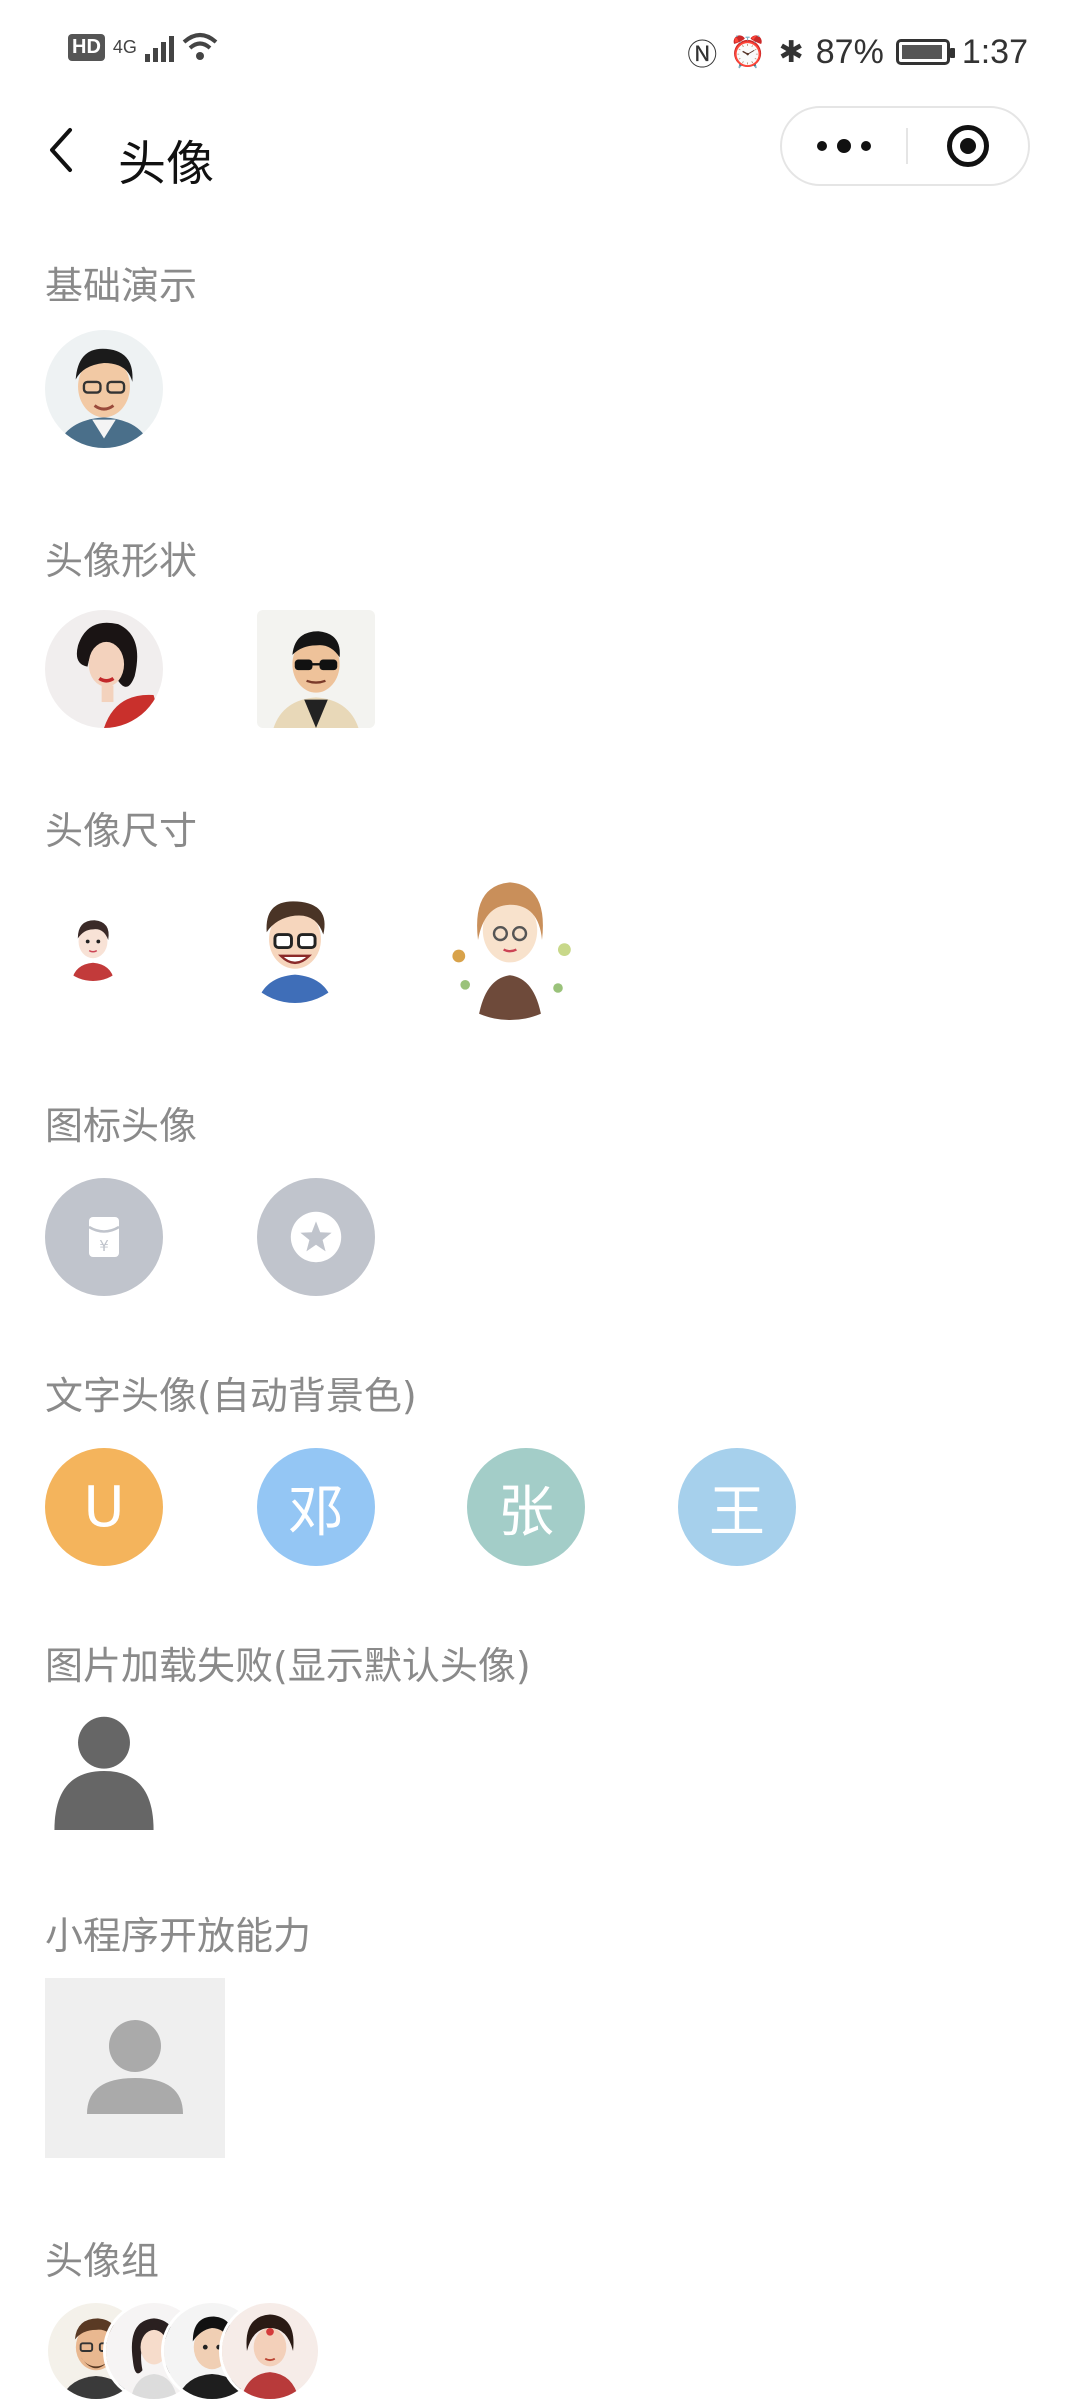 The height and width of the screenshot is (2402, 1080). I want to click on man-glasses-avatar, so click(104, 389).